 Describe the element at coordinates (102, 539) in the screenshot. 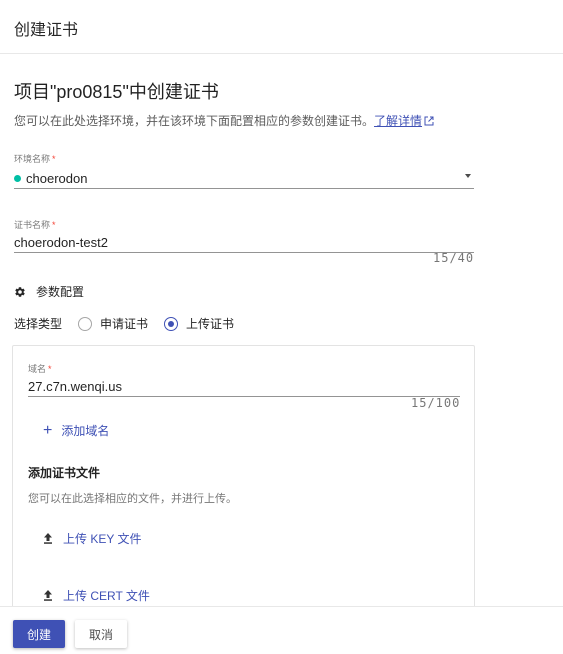

I see `upload-key-label: 上传 KEY 文件` at that location.